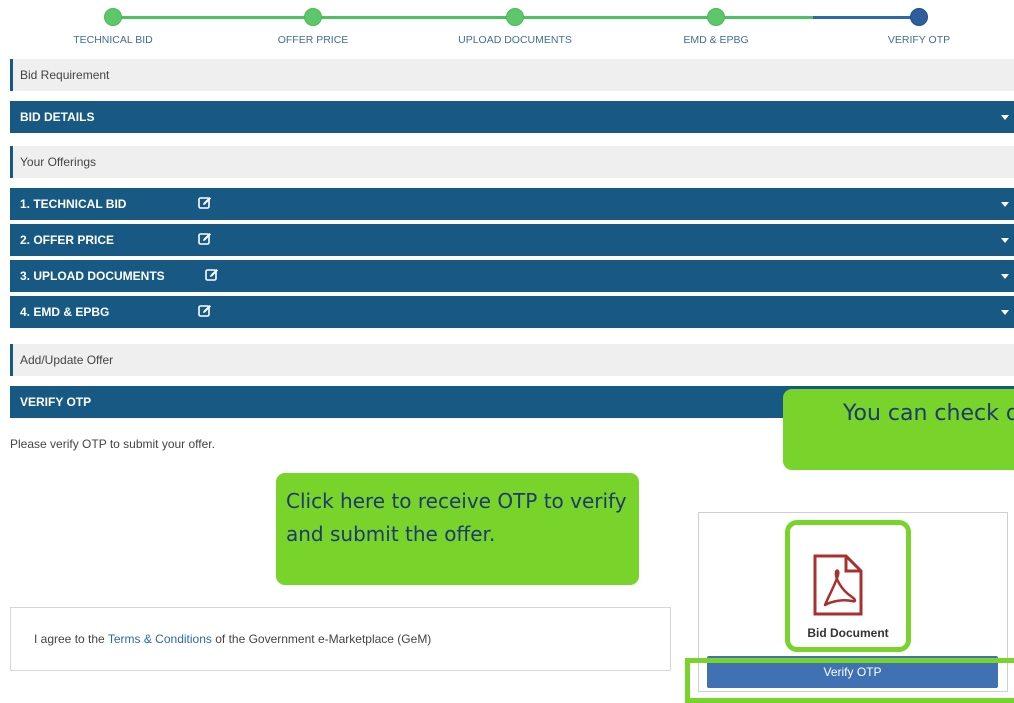 This screenshot has width=1014, height=703. Describe the element at coordinates (71, 639) in the screenshot. I see `terms-prefix: I agree to the` at that location.